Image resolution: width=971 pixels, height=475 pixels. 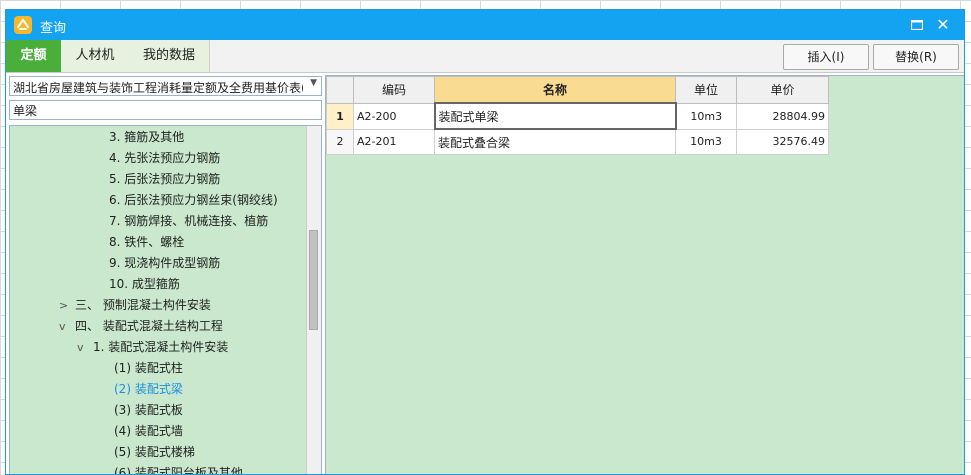 I want to click on table-row: 2 A2-201 装配式叠合梁 10m3 32576.49, so click(x=577, y=141).